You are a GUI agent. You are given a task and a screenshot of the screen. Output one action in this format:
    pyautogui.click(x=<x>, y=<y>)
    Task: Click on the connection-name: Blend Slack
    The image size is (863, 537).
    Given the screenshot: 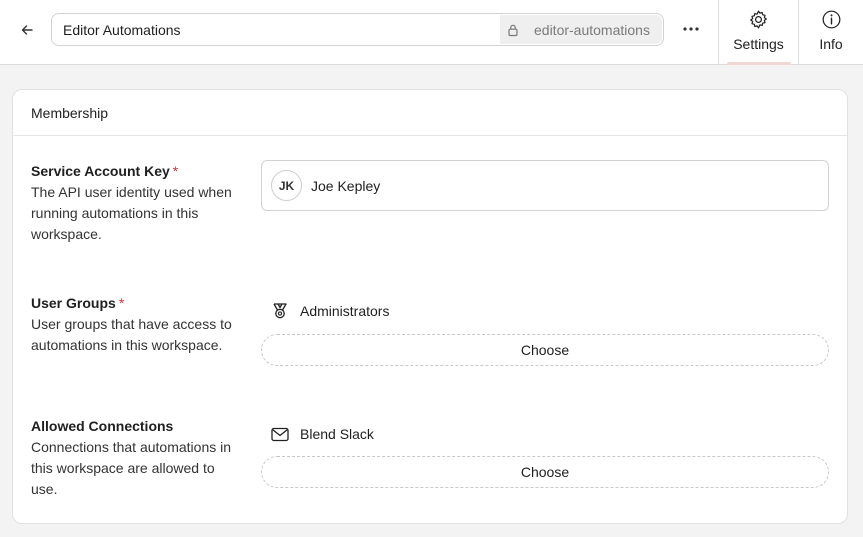 What is the action you would take?
    pyautogui.click(x=337, y=434)
    